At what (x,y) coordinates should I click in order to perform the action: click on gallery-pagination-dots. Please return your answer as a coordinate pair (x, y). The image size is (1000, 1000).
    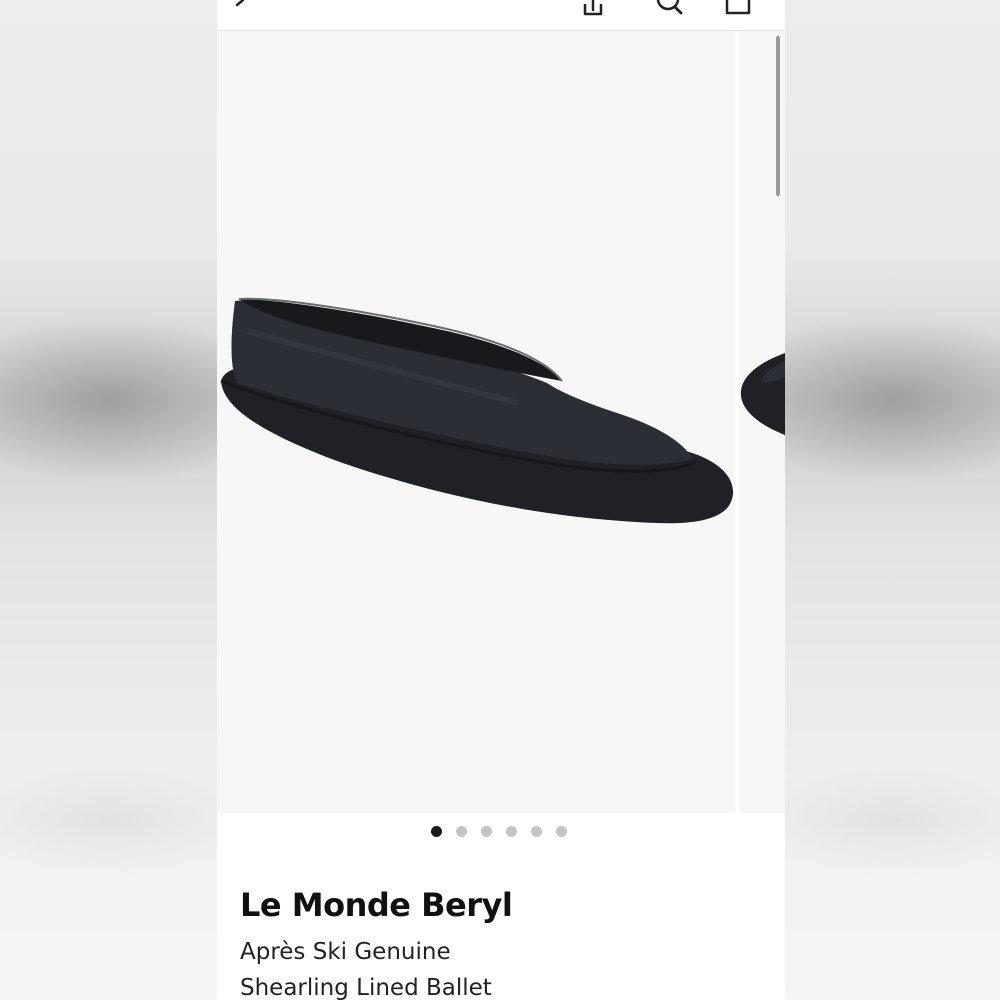
    Looking at the image, I should click on (501, 833).